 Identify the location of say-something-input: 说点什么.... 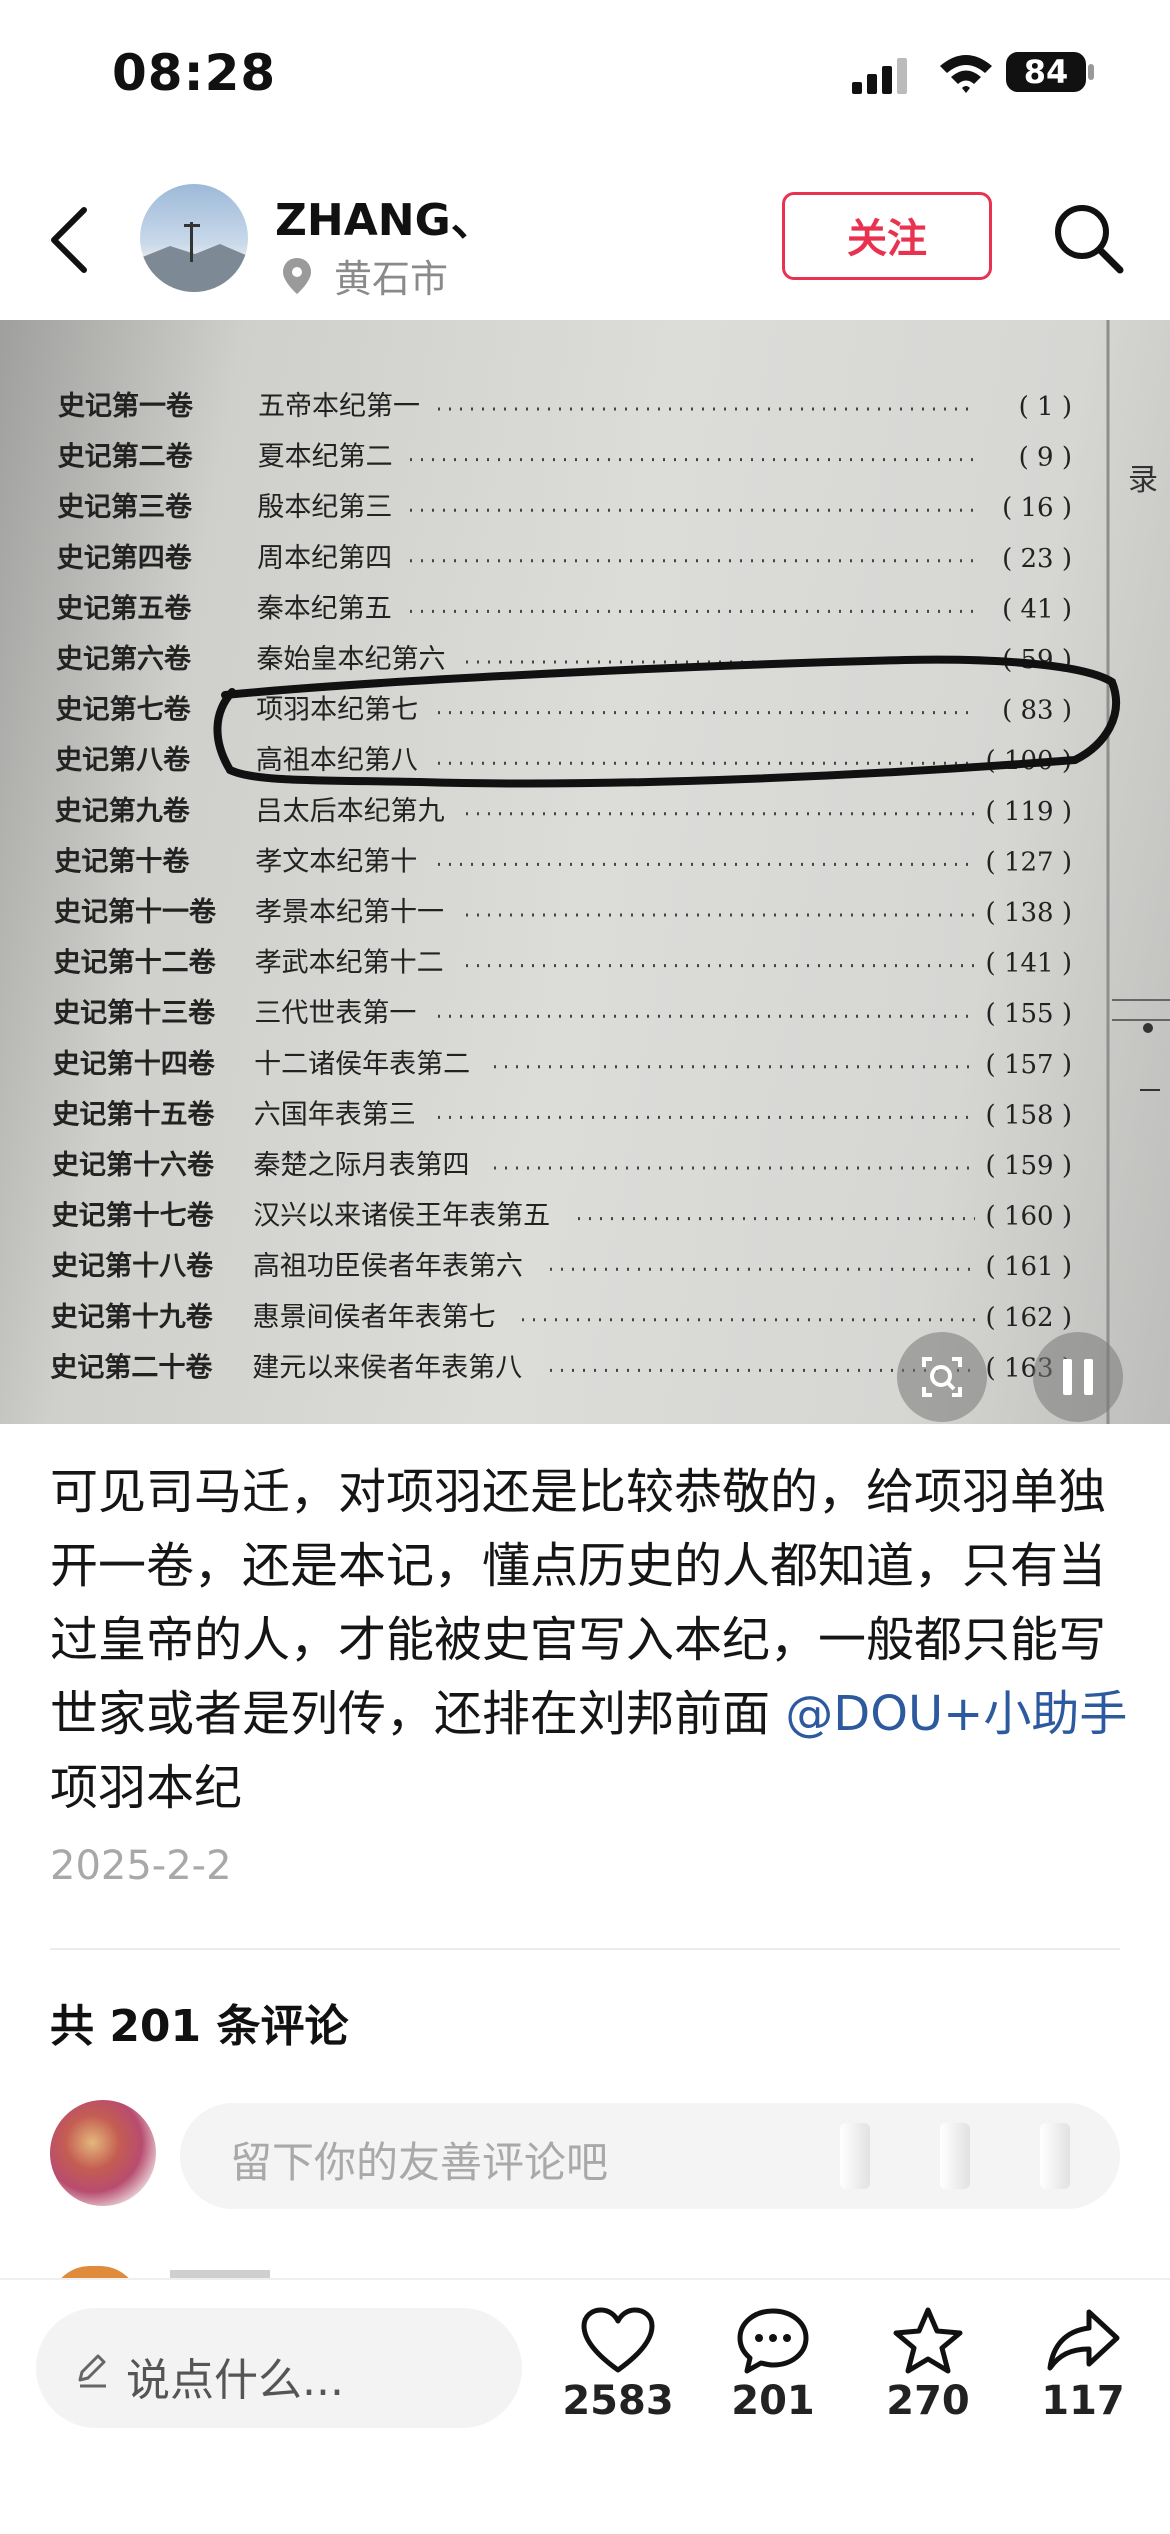
(279, 2368).